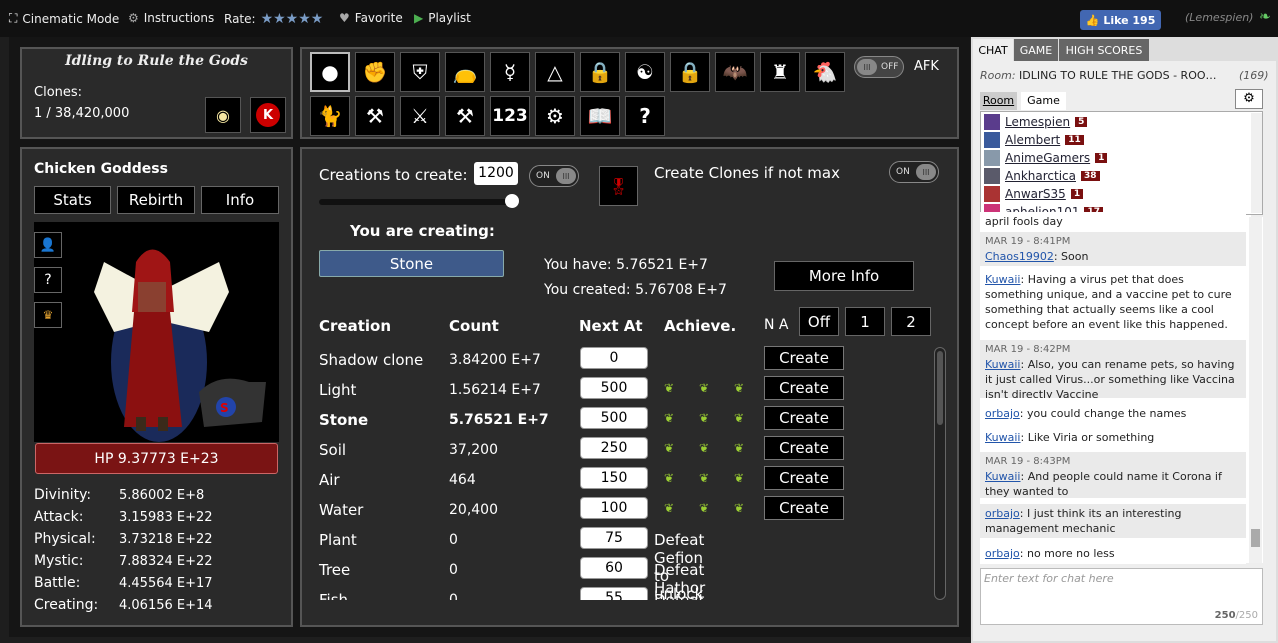 Image resolution: width=1278 pixels, height=643 pixels. What do you see at coordinates (223, 115) in the screenshot?
I see `light-bulb-button: ◉` at bounding box center [223, 115].